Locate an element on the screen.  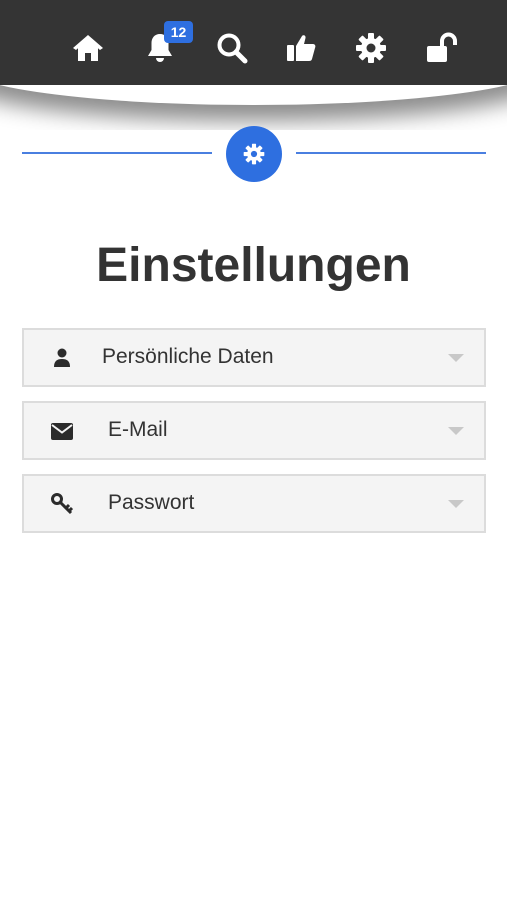
home-button is located at coordinates (88, 48).